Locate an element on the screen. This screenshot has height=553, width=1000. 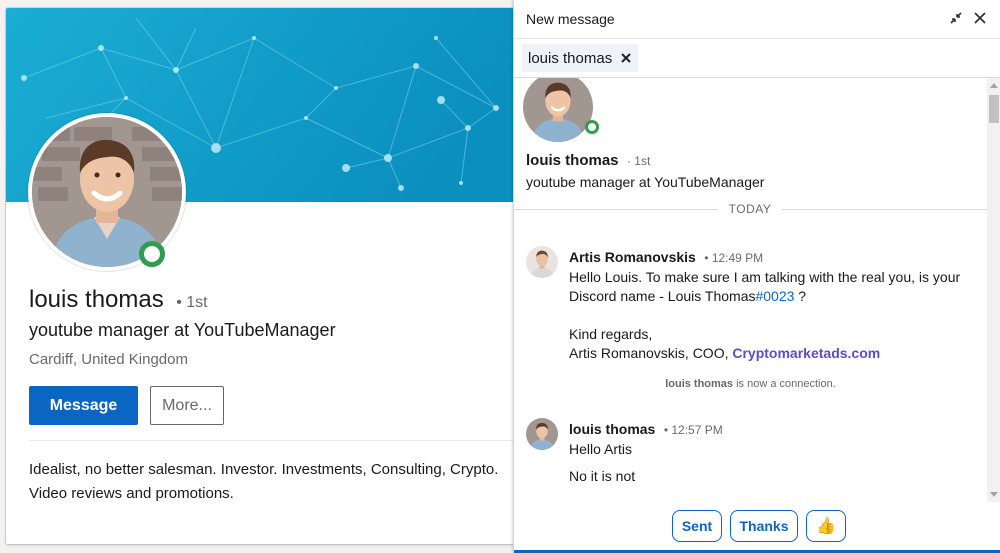
quick-reply-thanks: Thanks is located at coordinates (764, 526).